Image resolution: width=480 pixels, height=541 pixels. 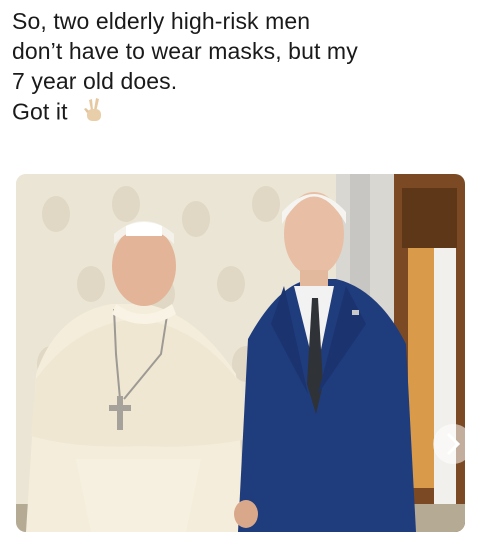 What do you see at coordinates (94, 113) in the screenshot?
I see `peace-hand-icon` at bounding box center [94, 113].